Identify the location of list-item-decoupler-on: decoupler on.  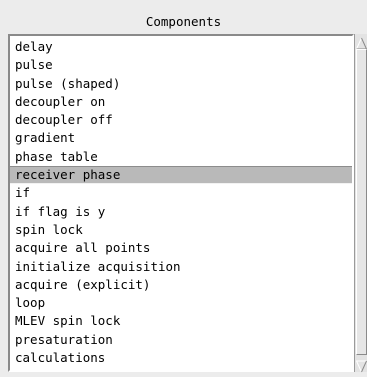
(181, 102).